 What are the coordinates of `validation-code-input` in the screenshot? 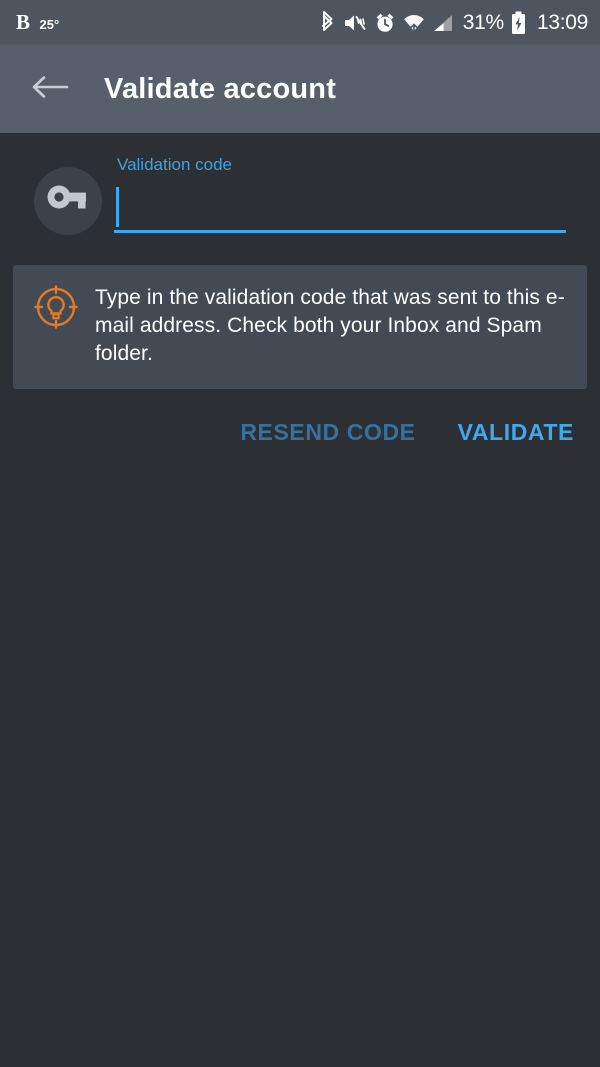 It's located at (340, 207).